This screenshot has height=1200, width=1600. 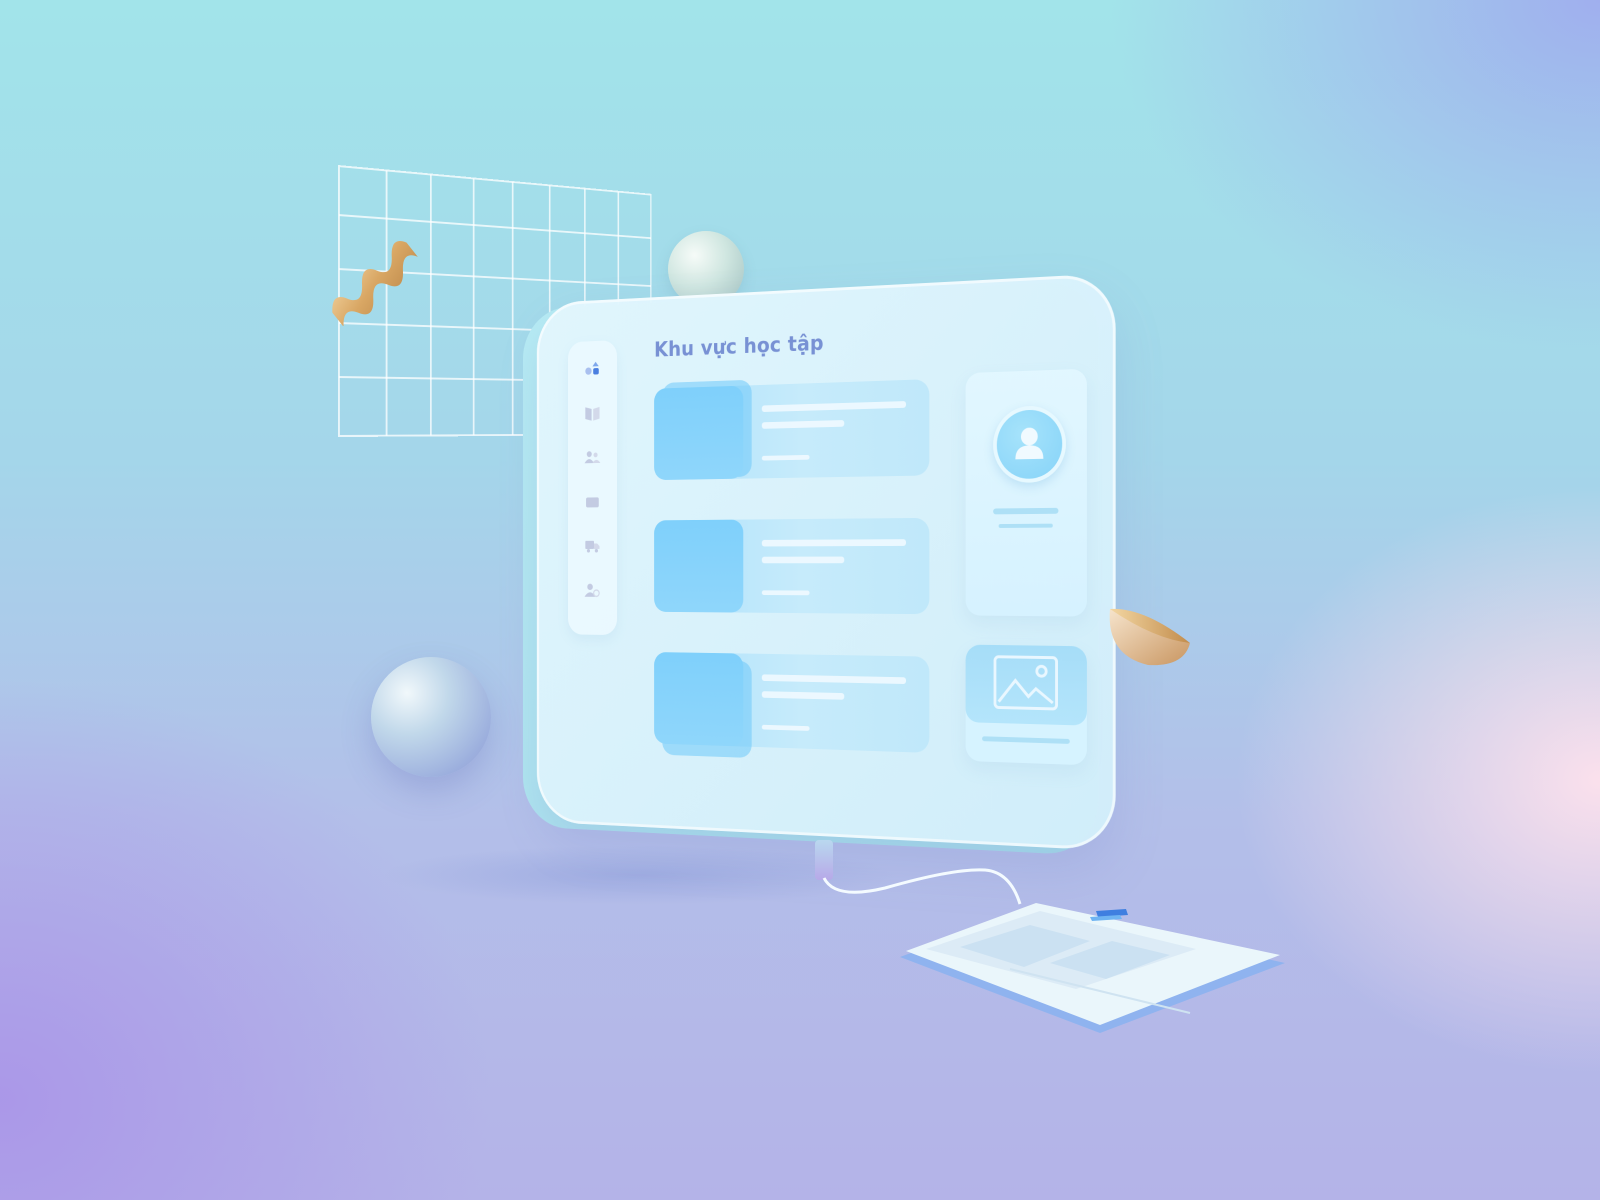 What do you see at coordinates (372, 276) in the screenshot?
I see `gold-ribbon` at bounding box center [372, 276].